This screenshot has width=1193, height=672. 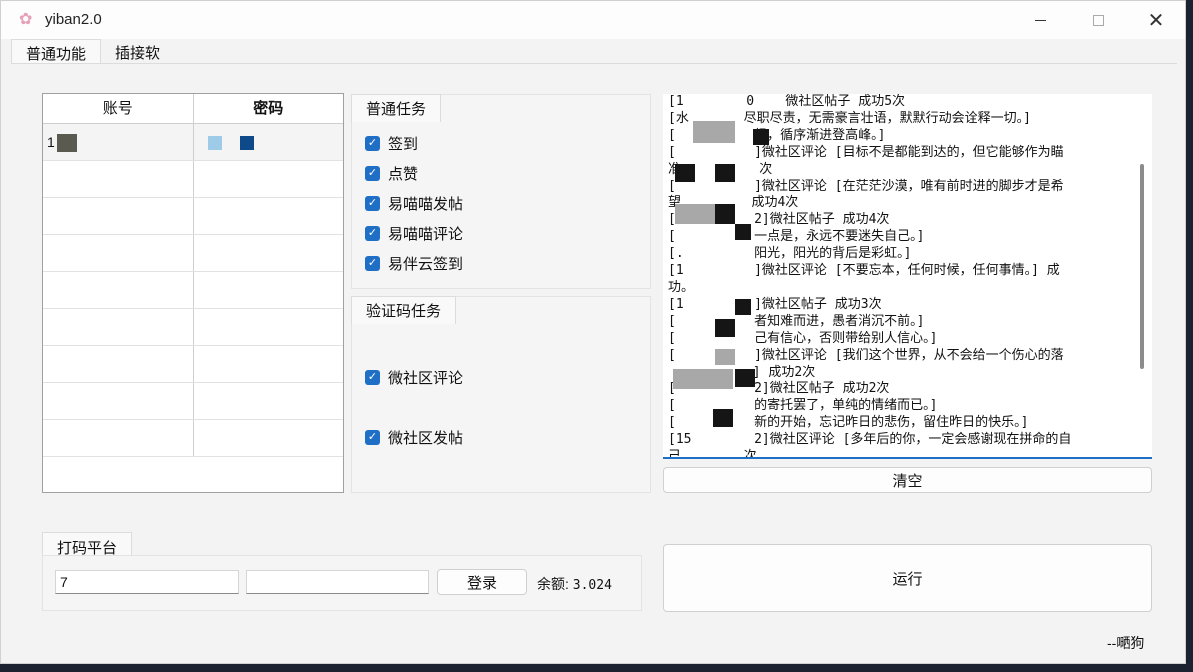 What do you see at coordinates (1156, 20) in the screenshot?
I see `close-button: ✕` at bounding box center [1156, 20].